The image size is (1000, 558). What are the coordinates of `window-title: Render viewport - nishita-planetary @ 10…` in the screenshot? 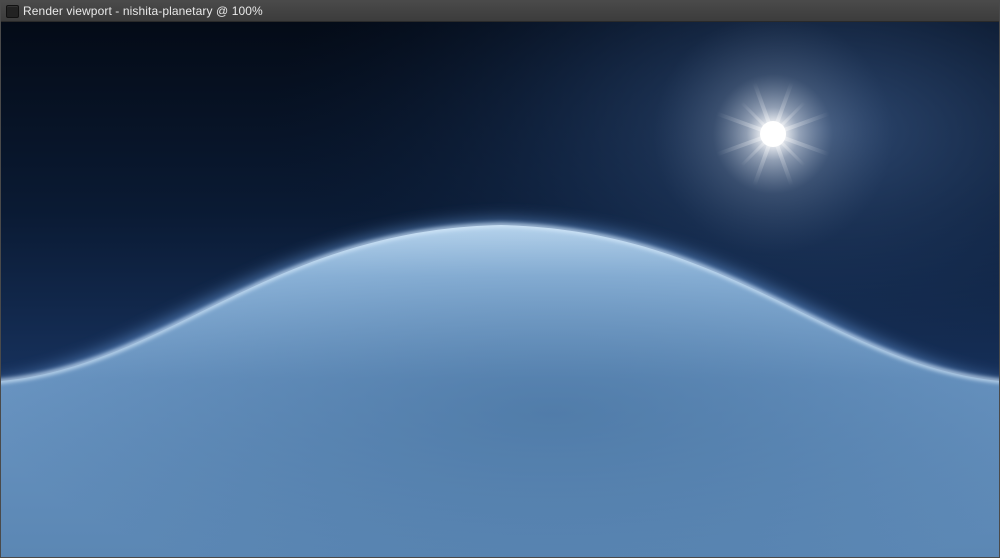 It's located at (143, 11).